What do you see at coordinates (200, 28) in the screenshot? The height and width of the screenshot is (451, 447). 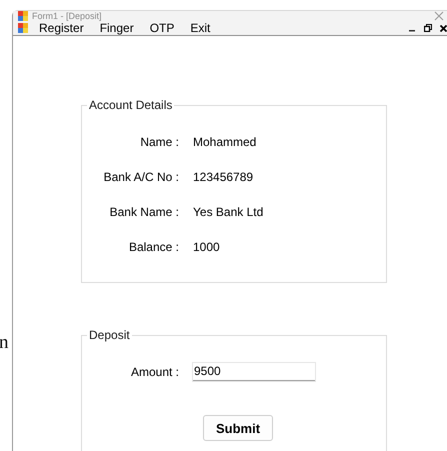 I see `menu-item: Exit` at bounding box center [200, 28].